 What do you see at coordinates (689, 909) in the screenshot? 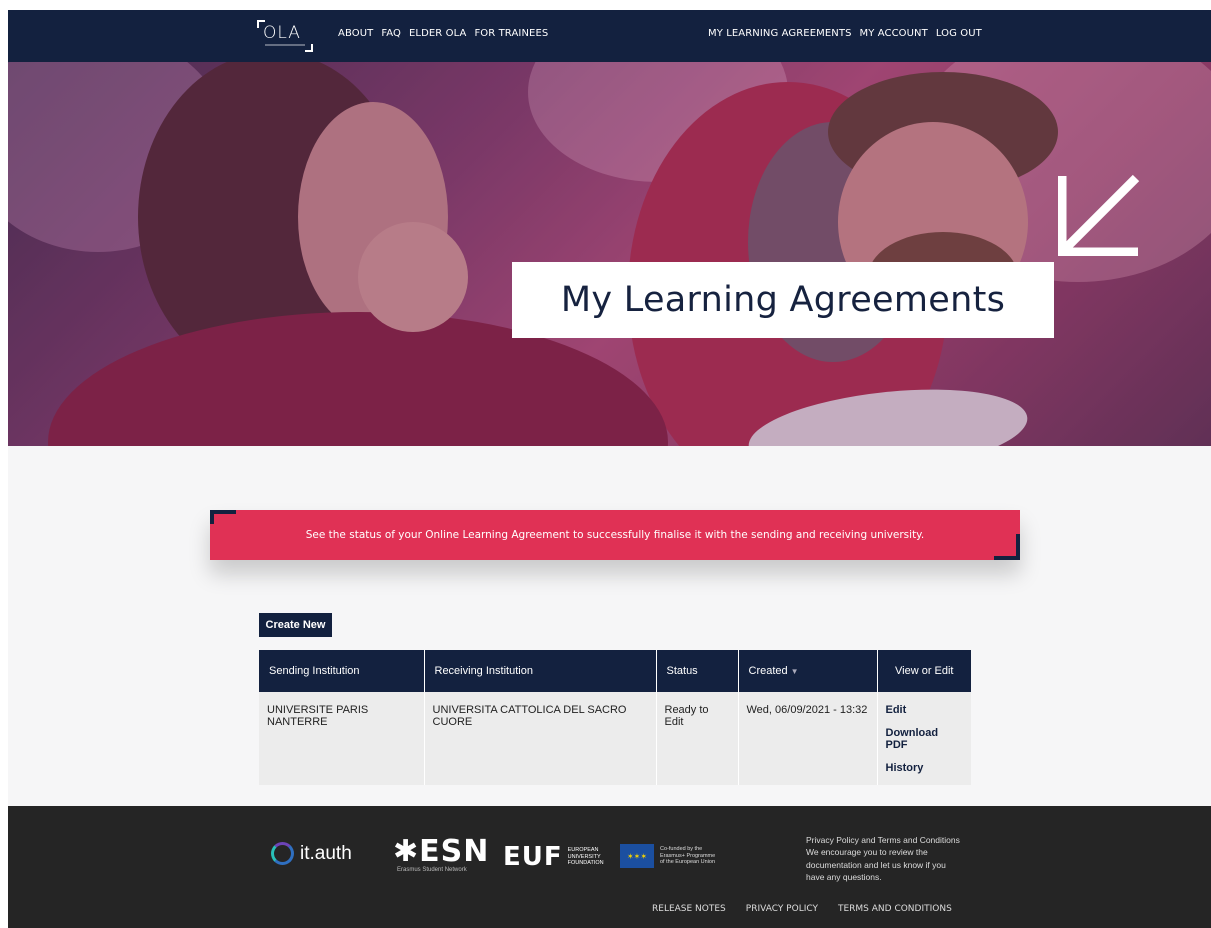
I see `footer-release-notes: RELEASE NOTES` at bounding box center [689, 909].